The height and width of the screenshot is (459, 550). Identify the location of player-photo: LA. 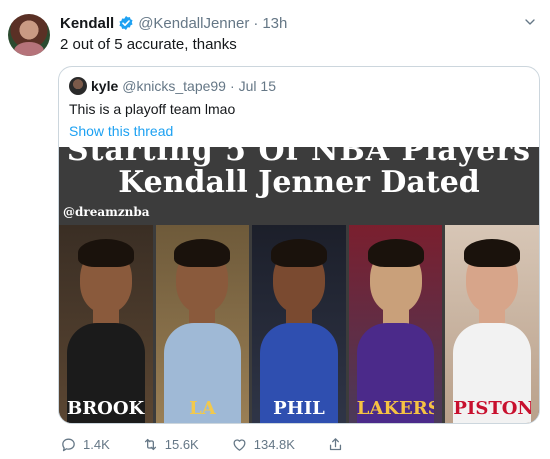
(202, 324).